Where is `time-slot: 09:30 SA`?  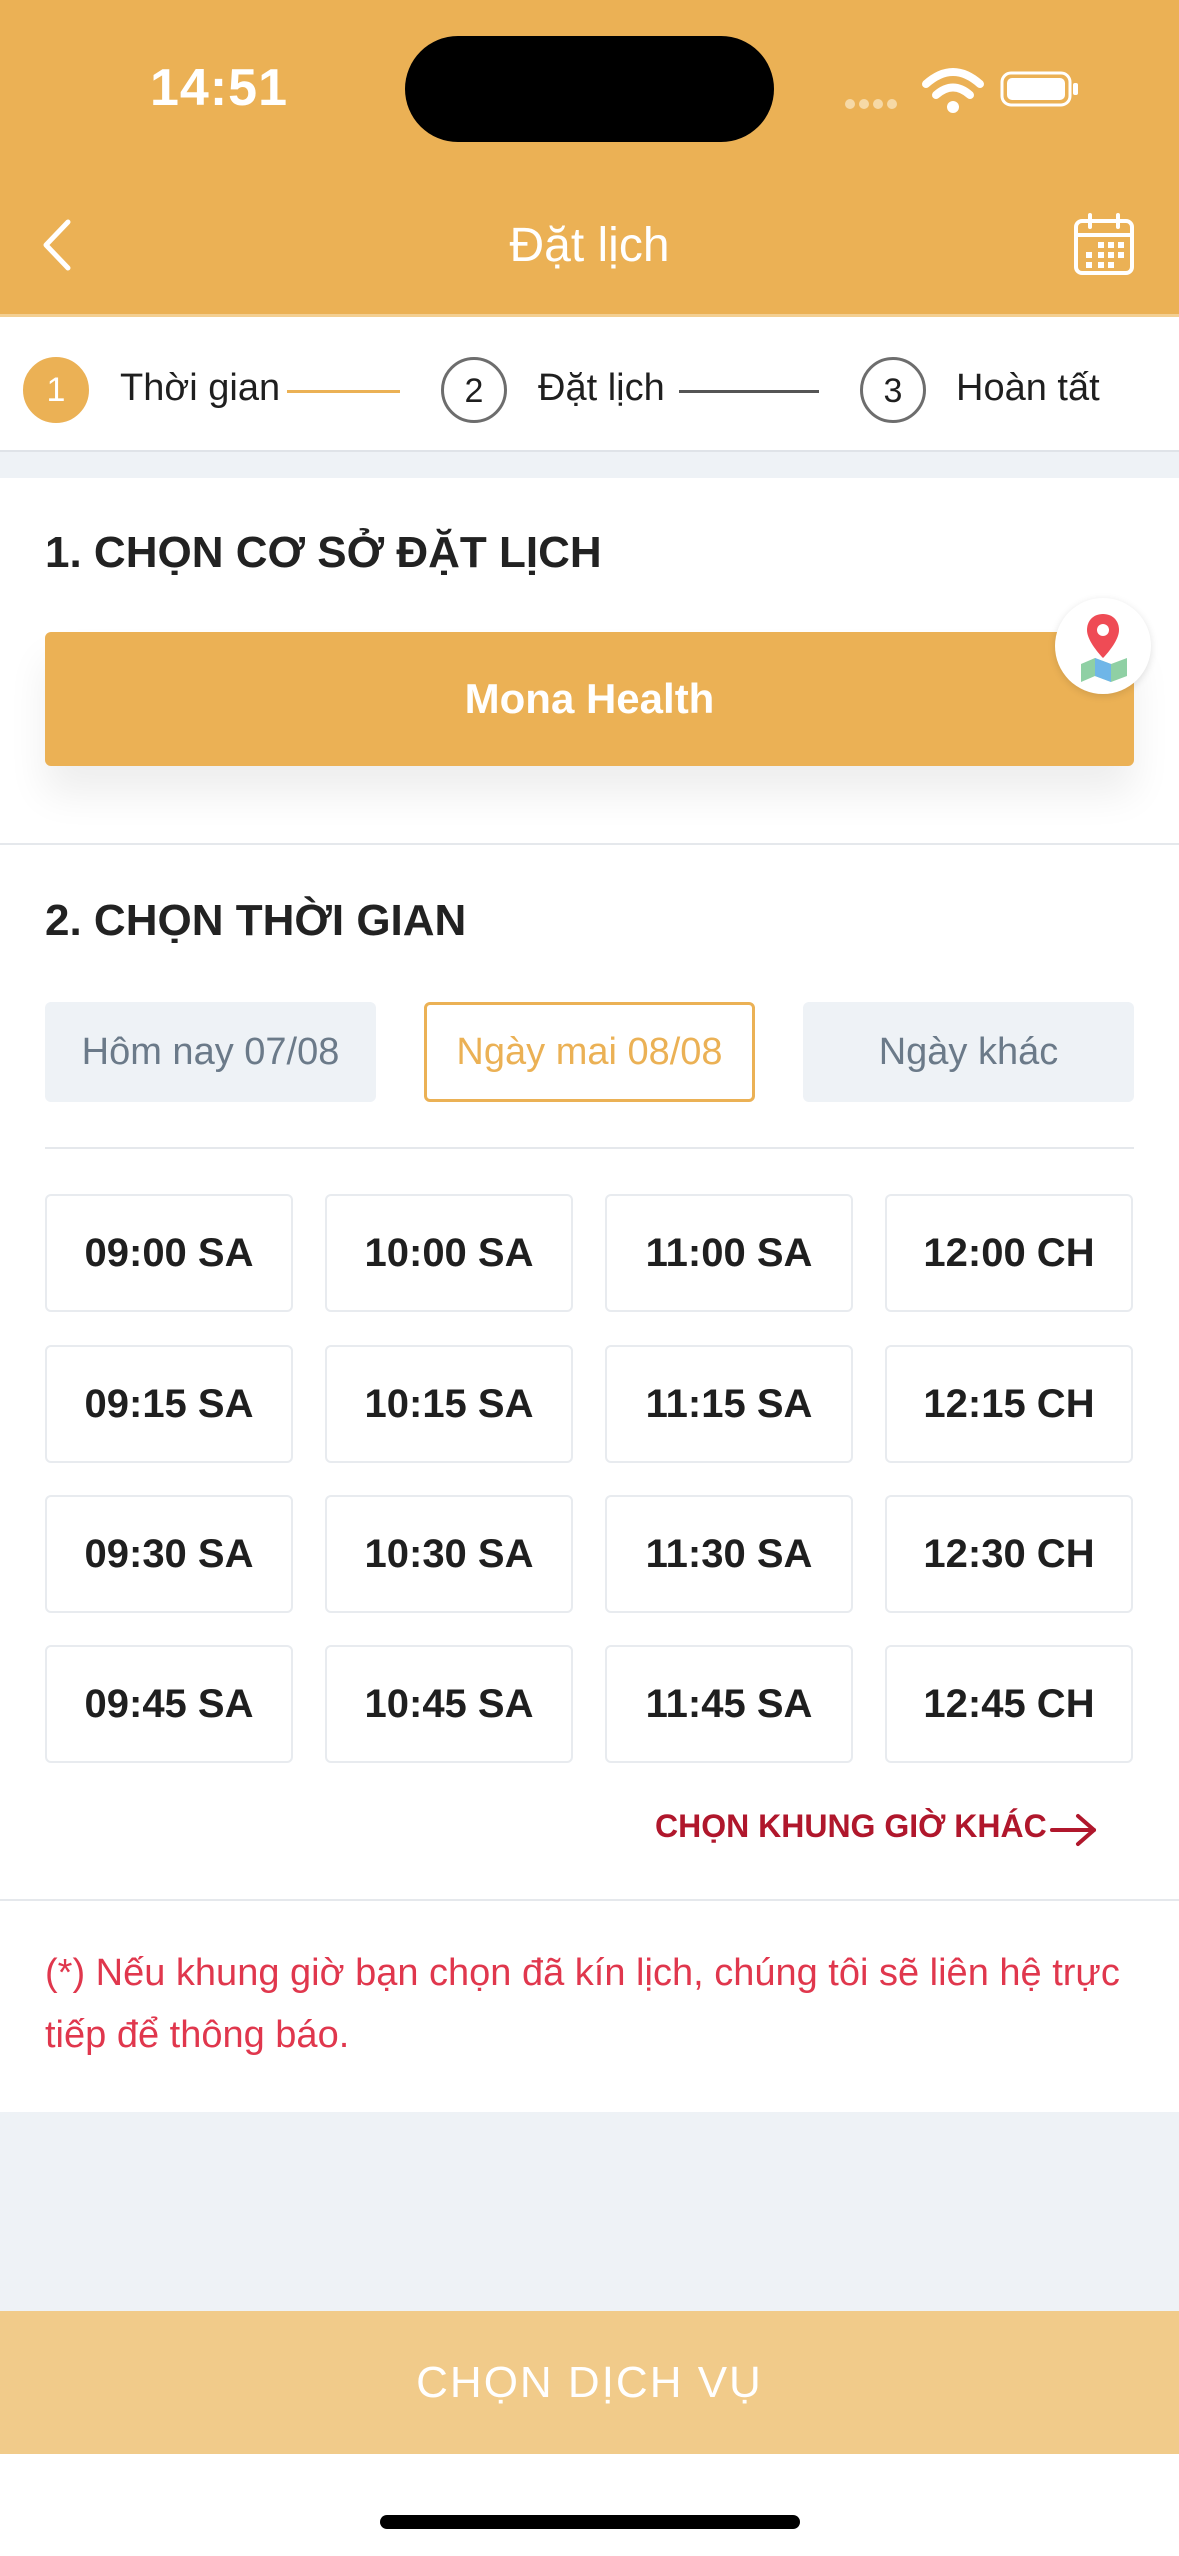
time-slot: 09:30 SA is located at coordinates (169, 1554).